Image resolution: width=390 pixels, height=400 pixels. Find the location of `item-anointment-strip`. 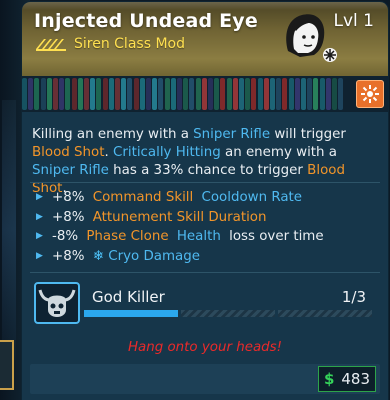

item-anointment-strip is located at coordinates (205, 94).